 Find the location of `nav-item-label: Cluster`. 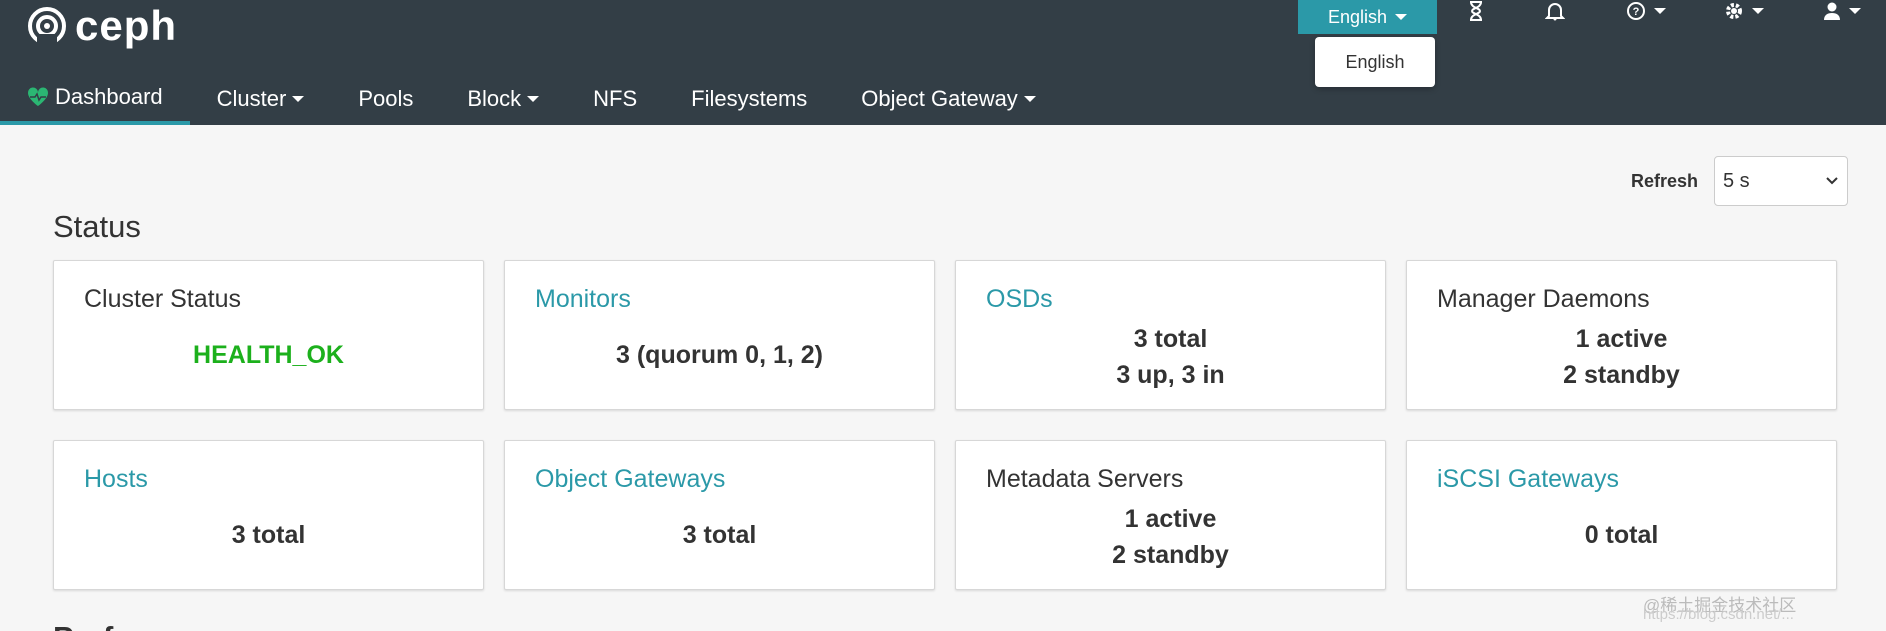

nav-item-label: Cluster is located at coordinates (251, 98).